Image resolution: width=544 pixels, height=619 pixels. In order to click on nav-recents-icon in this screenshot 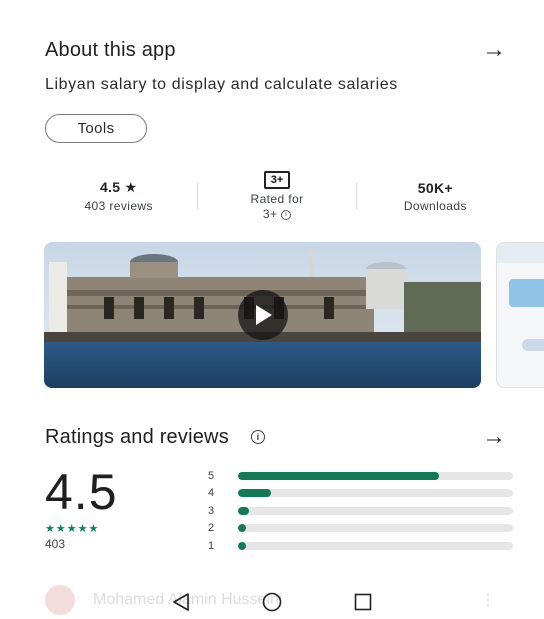, I will do `click(363, 602)`.